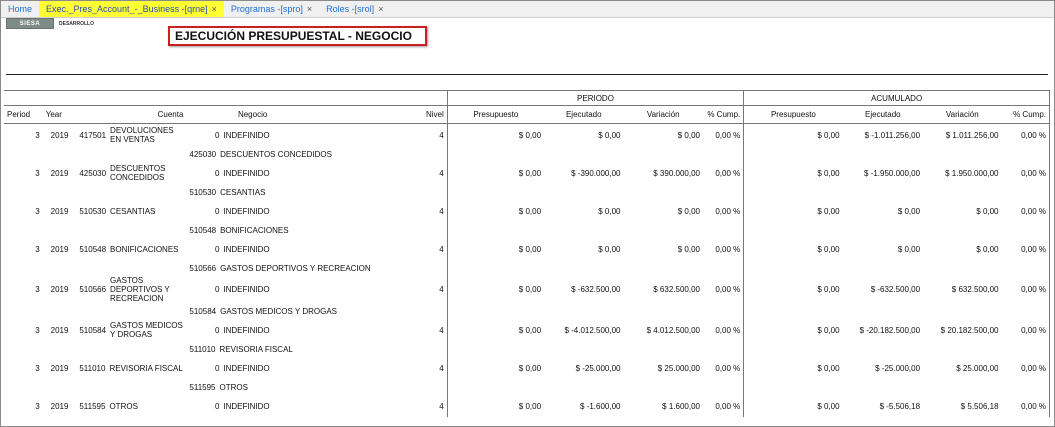 The width and height of the screenshot is (1055, 427). What do you see at coordinates (975, 289) in the screenshot?
I see `cell-acumulado-variacion: $ 632.500,00` at bounding box center [975, 289].